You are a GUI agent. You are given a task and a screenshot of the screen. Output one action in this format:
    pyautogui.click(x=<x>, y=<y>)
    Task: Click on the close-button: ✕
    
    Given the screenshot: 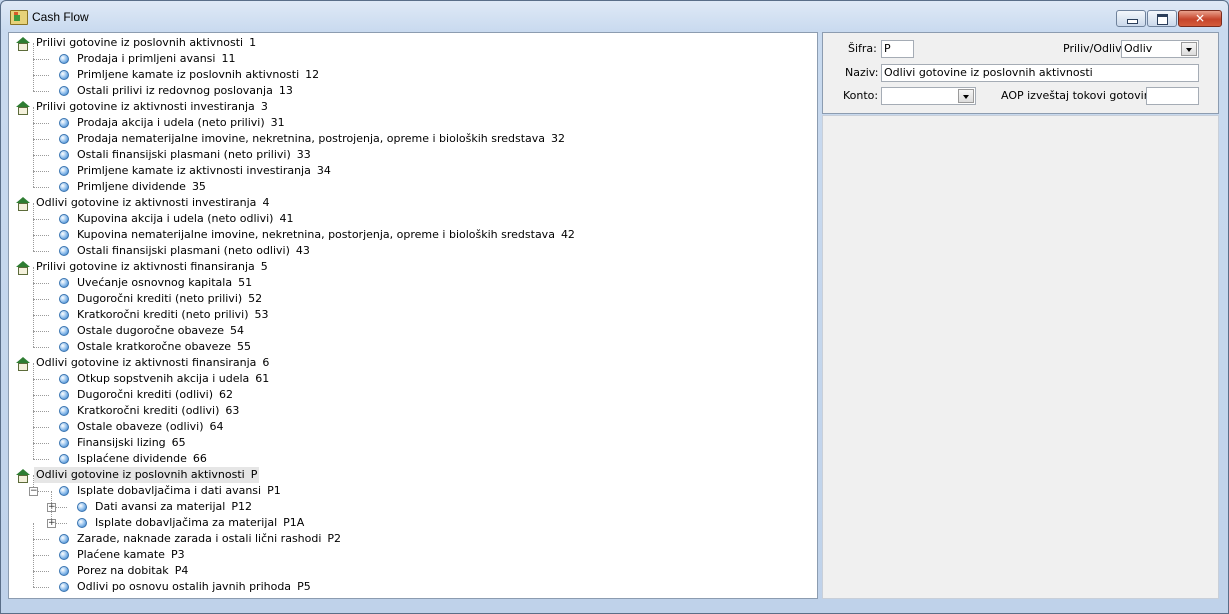 What is the action you would take?
    pyautogui.click(x=1200, y=18)
    